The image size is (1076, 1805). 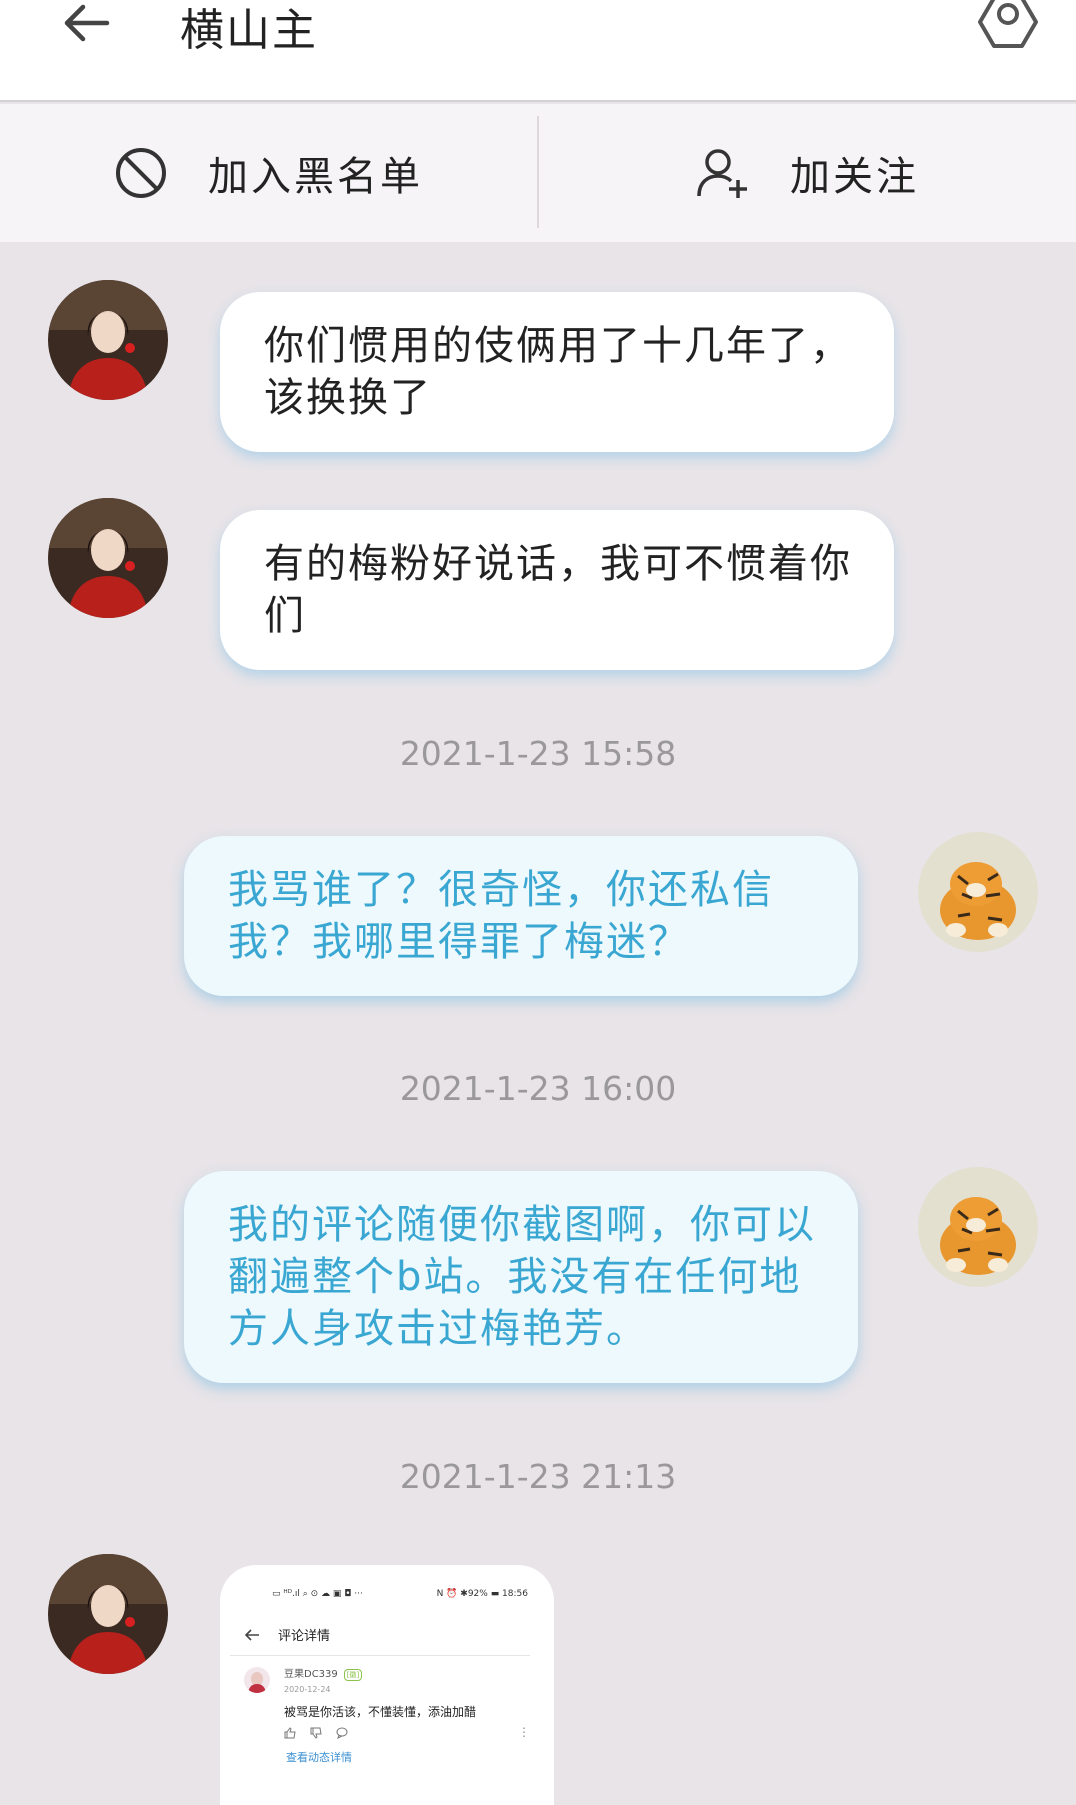 I want to click on message-bubble-outgoing: 我骂谁了？很奇怪，你还私信我？我哪里得罪了梅迷？, so click(x=521, y=916).